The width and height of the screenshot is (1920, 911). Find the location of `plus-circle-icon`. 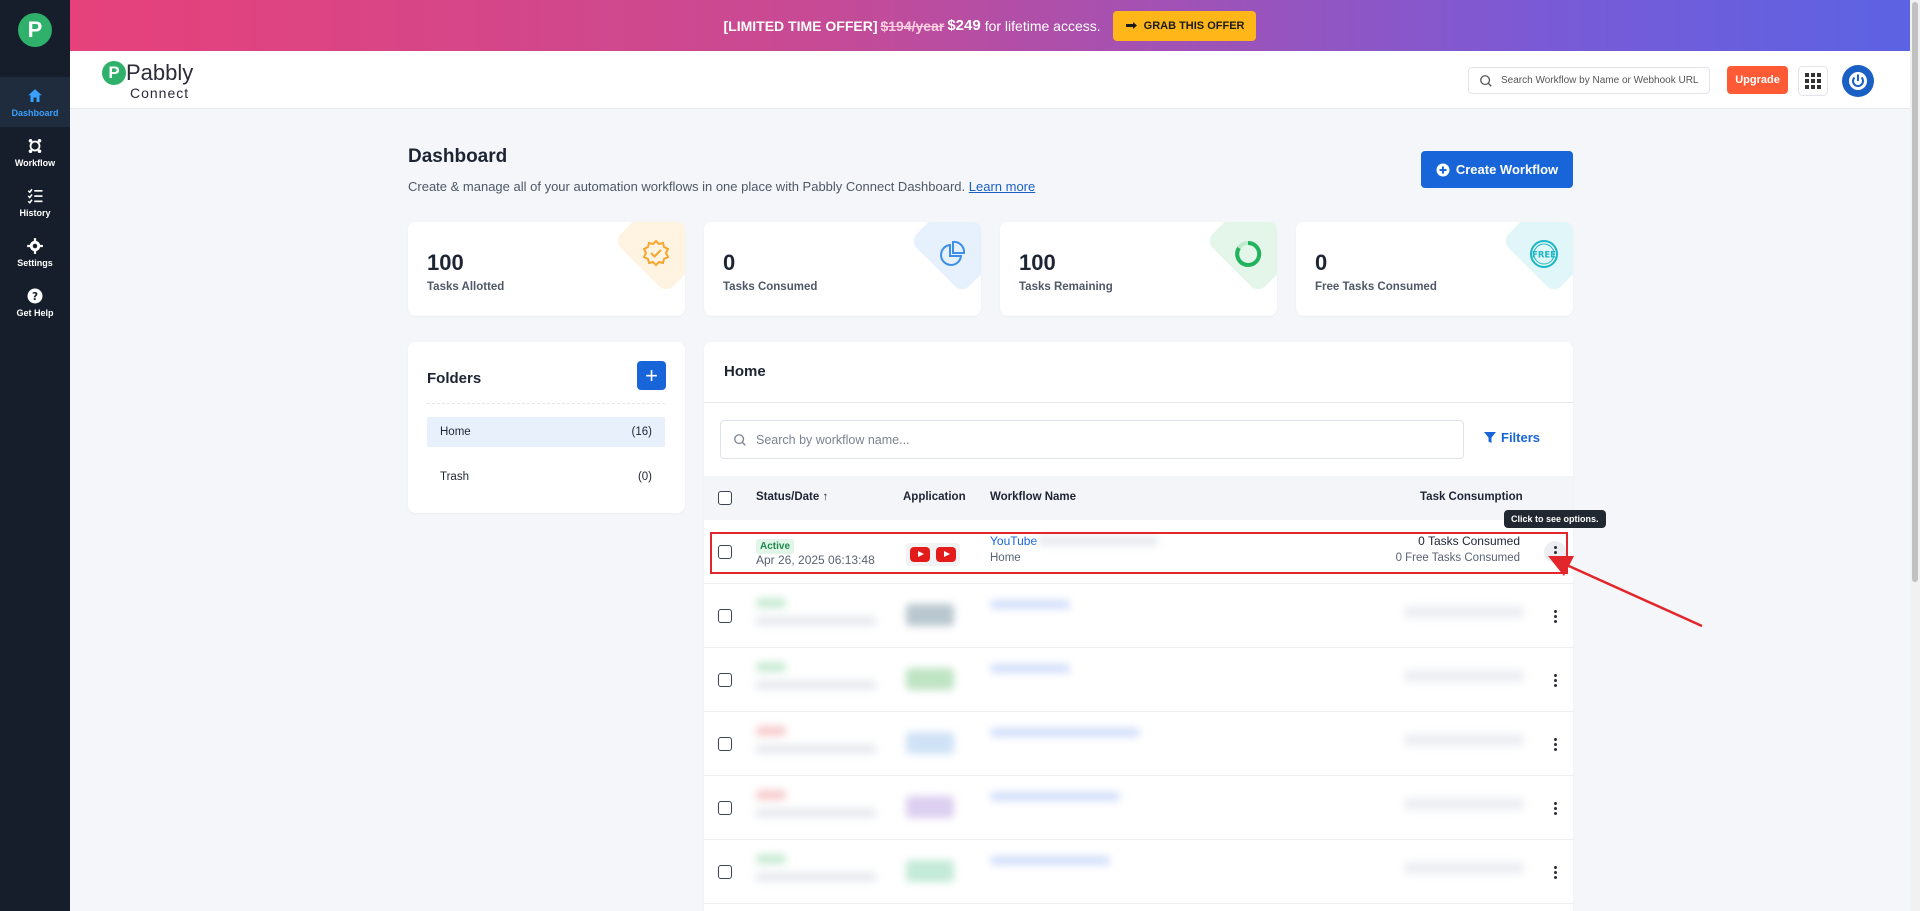

plus-circle-icon is located at coordinates (1443, 169).